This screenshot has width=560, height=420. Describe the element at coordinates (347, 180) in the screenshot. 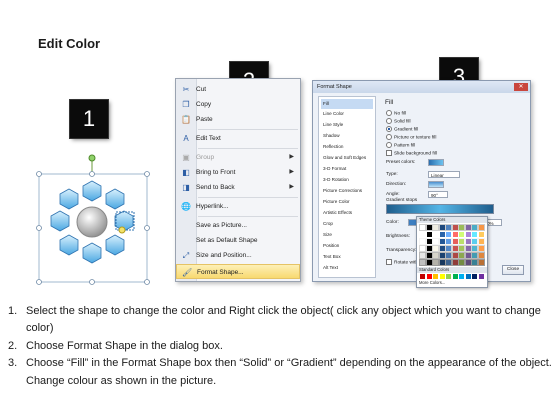

I see `category-3d-rotation: 3-D Rotation` at that location.